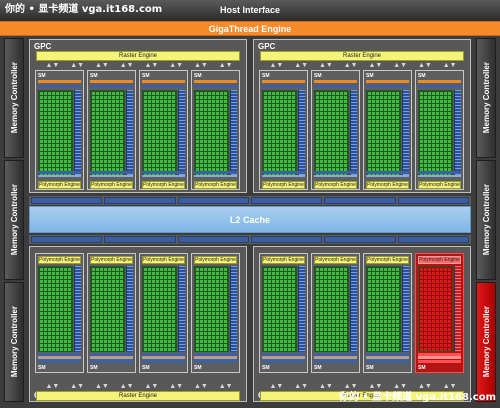  I want to click on watermark-top: 你的 • 显卡频道 vga.it168.com, so click(84, 9).